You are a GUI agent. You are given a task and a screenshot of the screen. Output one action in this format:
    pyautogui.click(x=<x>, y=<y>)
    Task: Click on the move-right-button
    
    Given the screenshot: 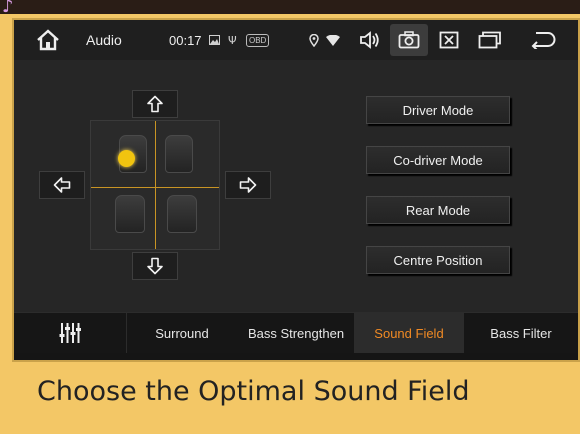 What is the action you would take?
    pyautogui.click(x=248, y=185)
    